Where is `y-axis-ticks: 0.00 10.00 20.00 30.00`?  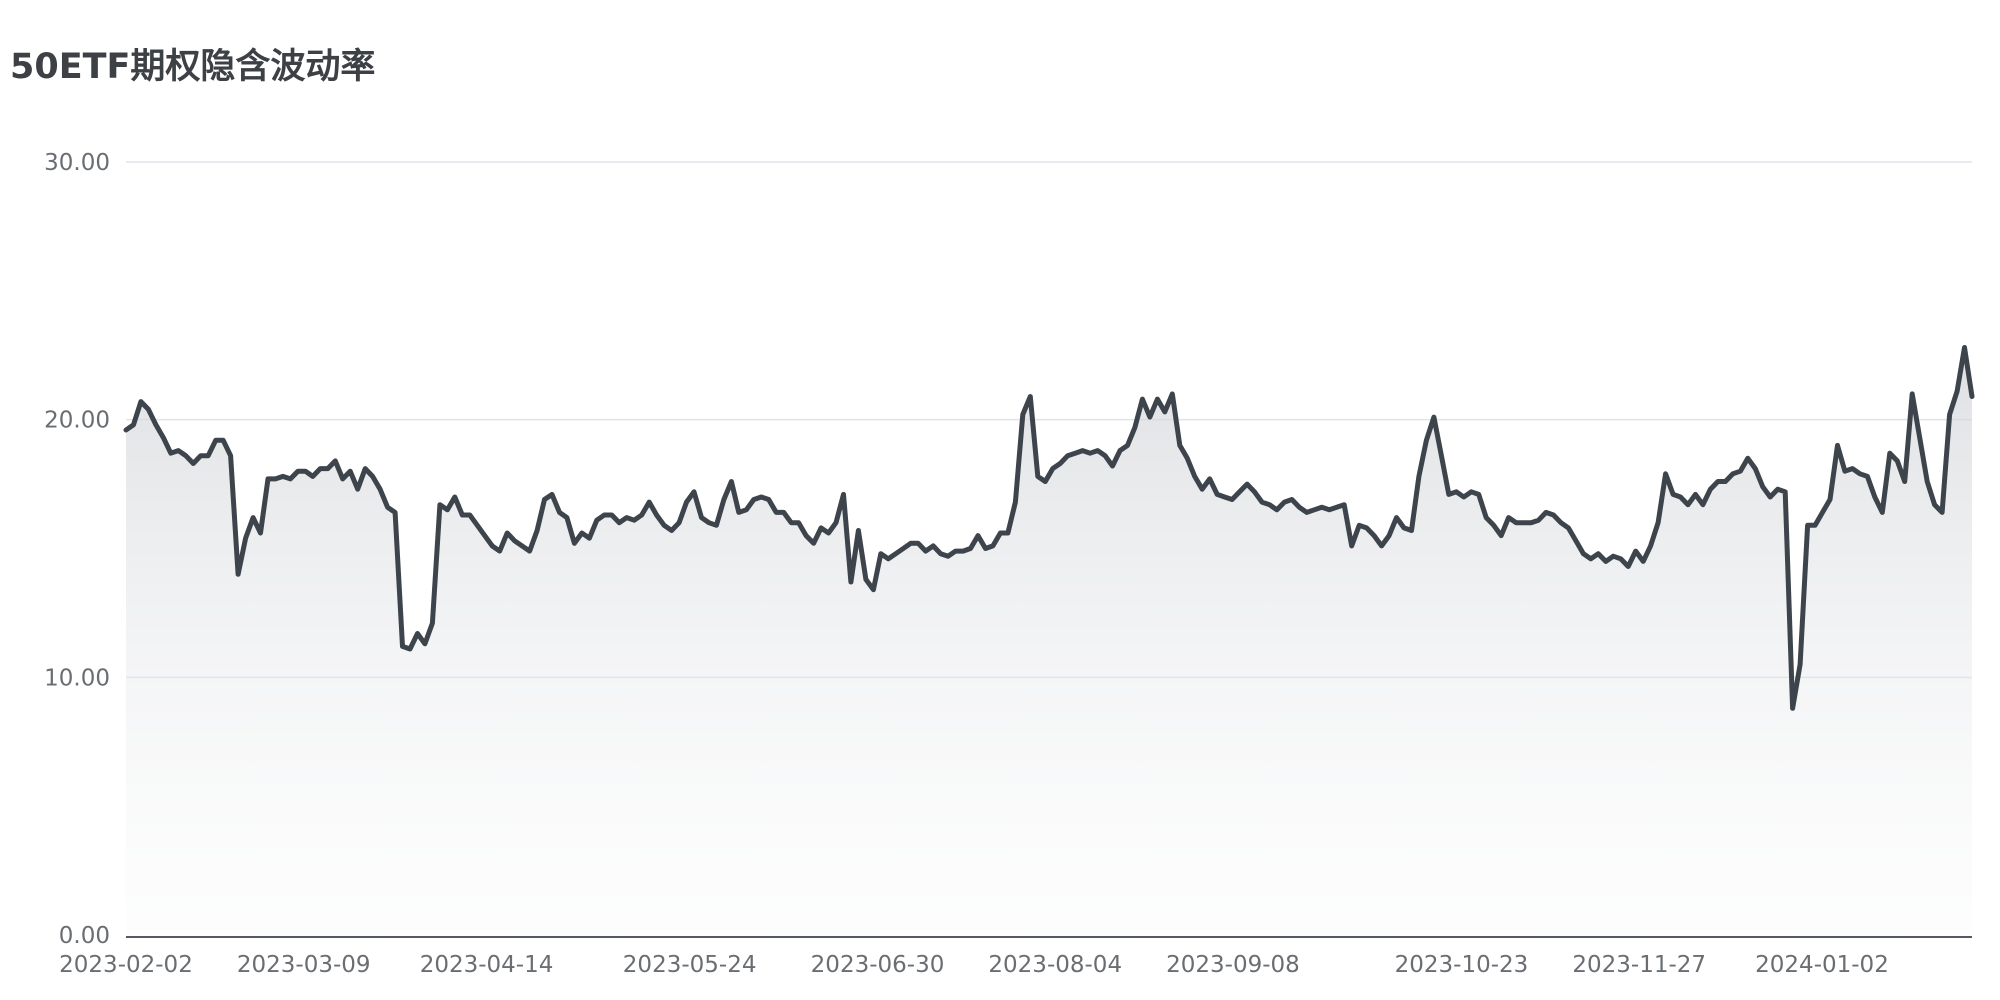 y-axis-ticks: 0.00 10.00 20.00 30.00 is located at coordinates (77, 549).